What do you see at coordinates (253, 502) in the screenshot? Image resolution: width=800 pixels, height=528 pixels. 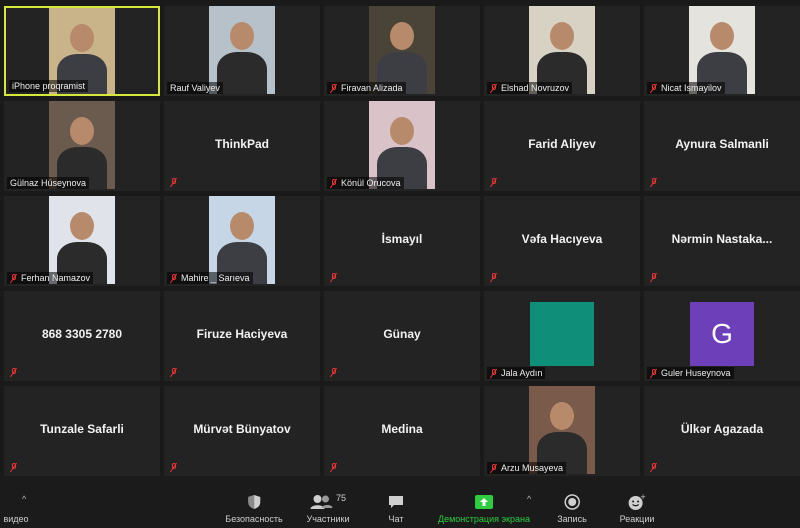 I see `shield-icon` at bounding box center [253, 502].